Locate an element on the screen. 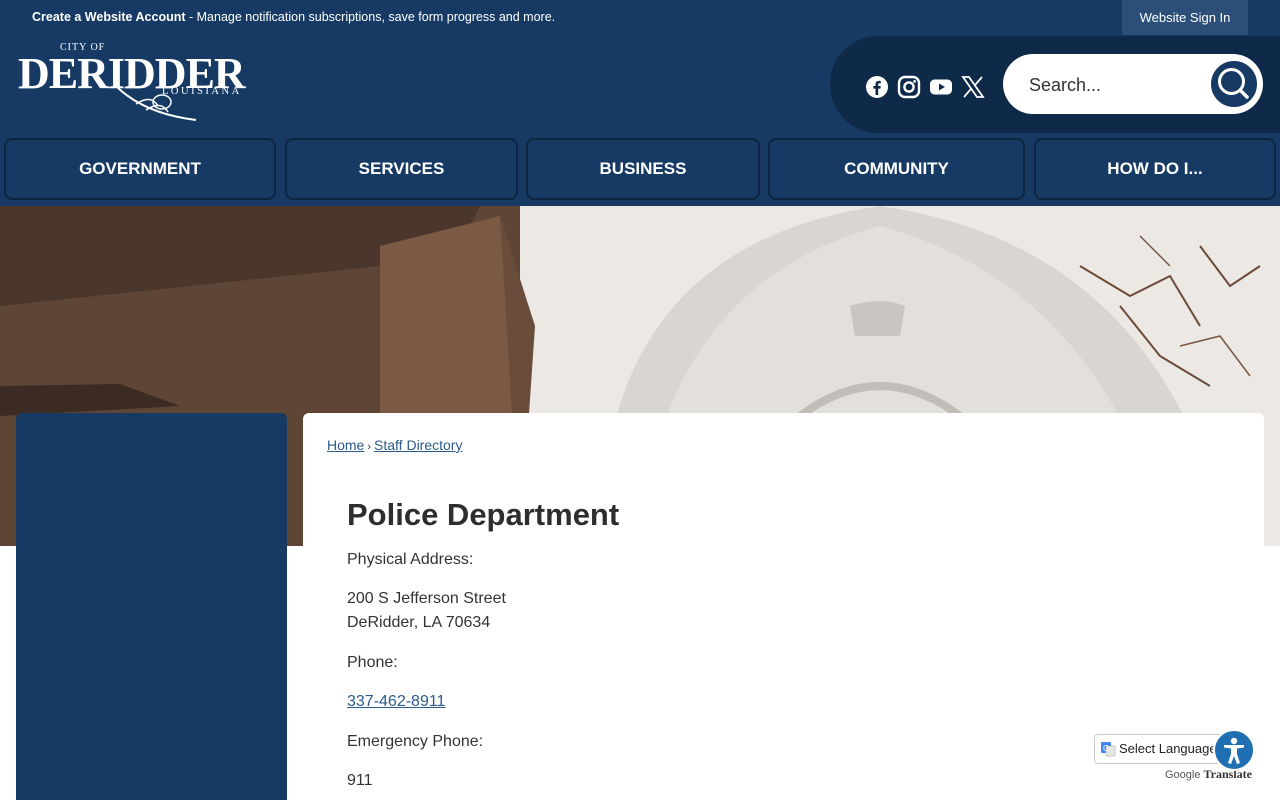 This screenshot has width=1280, height=800. language-select: G Select Language is located at coordinates (1160, 749).